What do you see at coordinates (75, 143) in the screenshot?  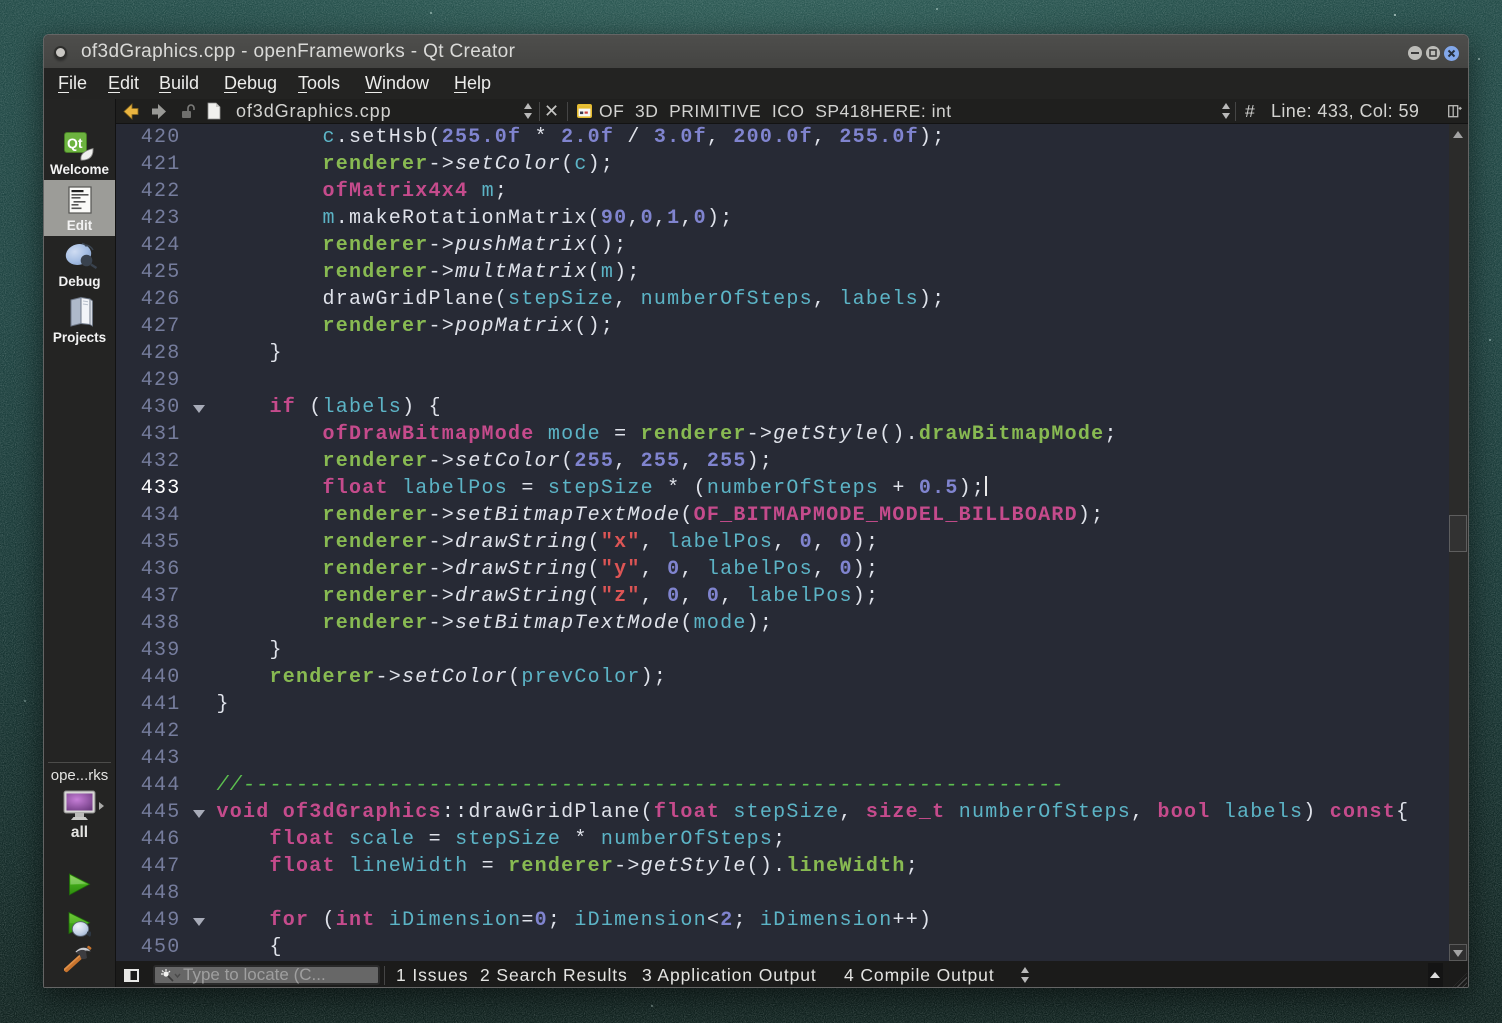 I see `svg-text: Qt` at bounding box center [75, 143].